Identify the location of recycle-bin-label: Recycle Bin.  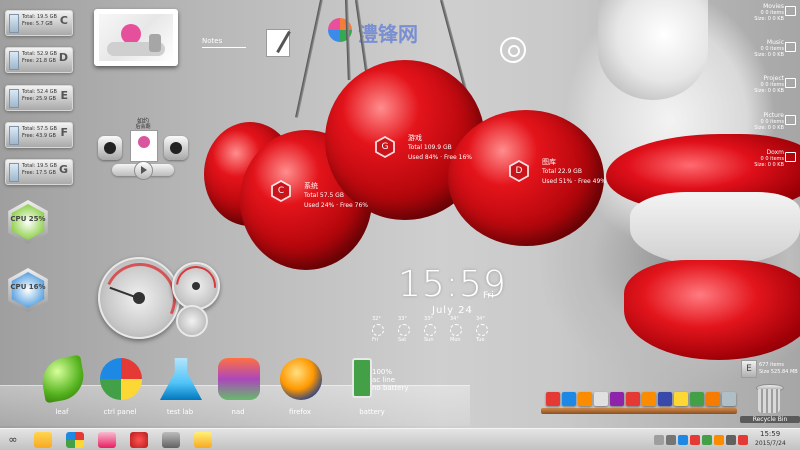
(770, 419).